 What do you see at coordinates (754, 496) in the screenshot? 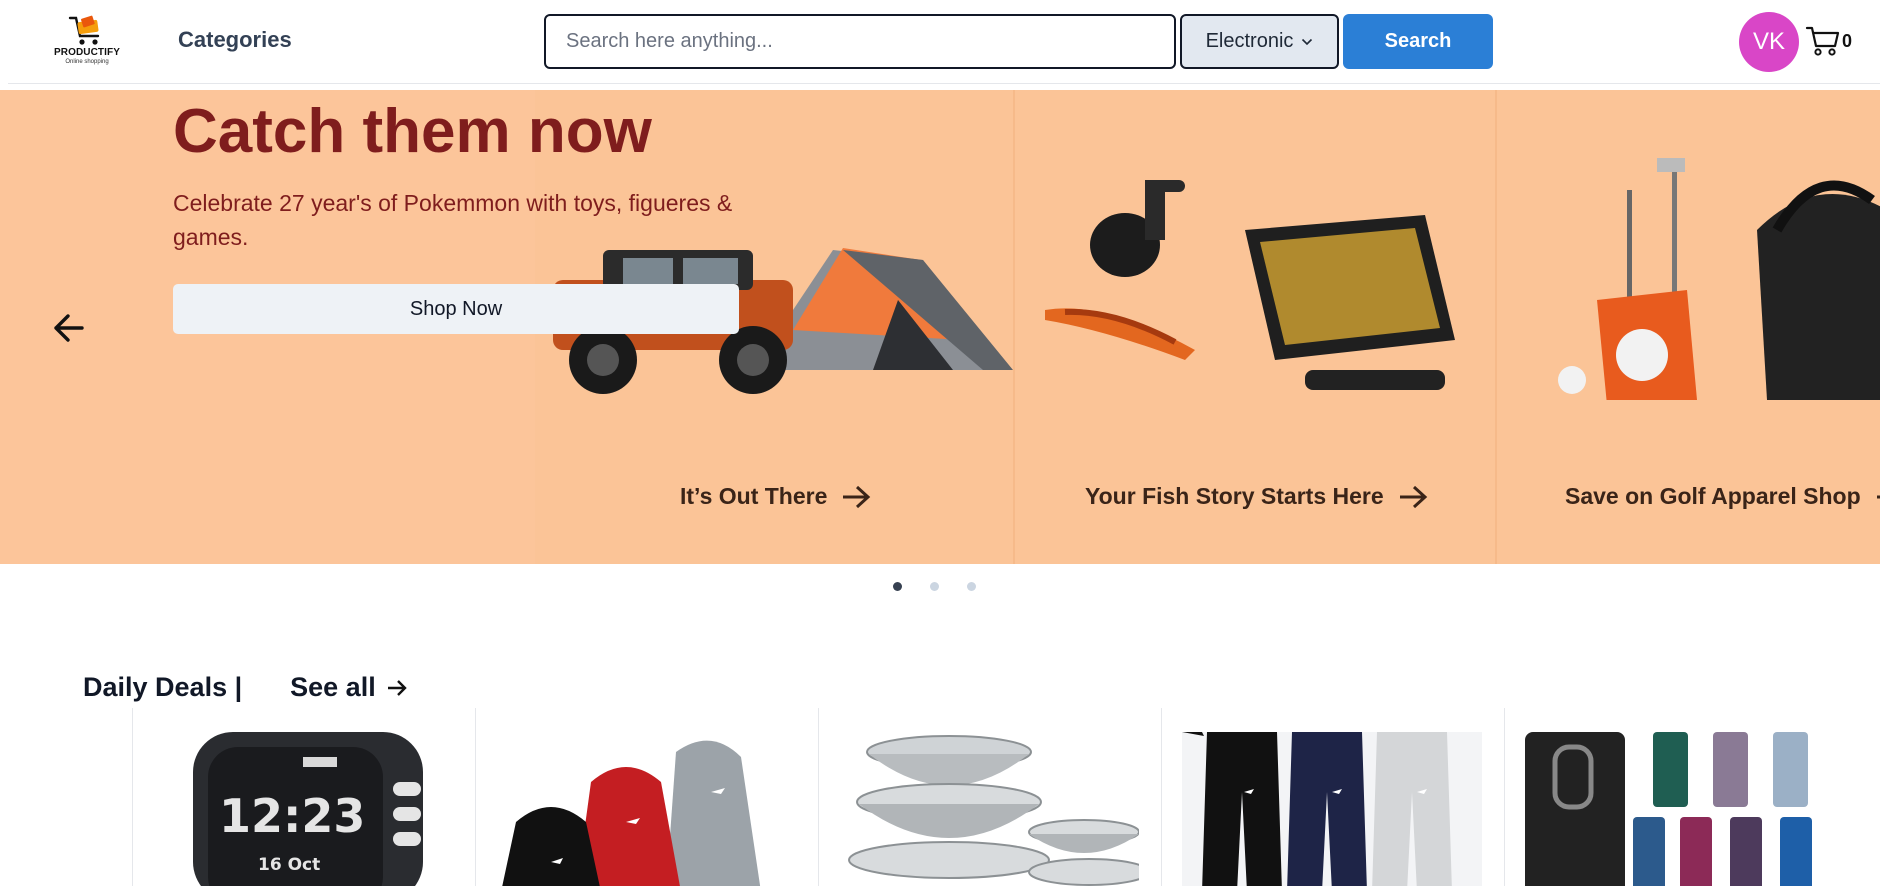
I see `panel-caption-text: It’s Out There` at bounding box center [754, 496].